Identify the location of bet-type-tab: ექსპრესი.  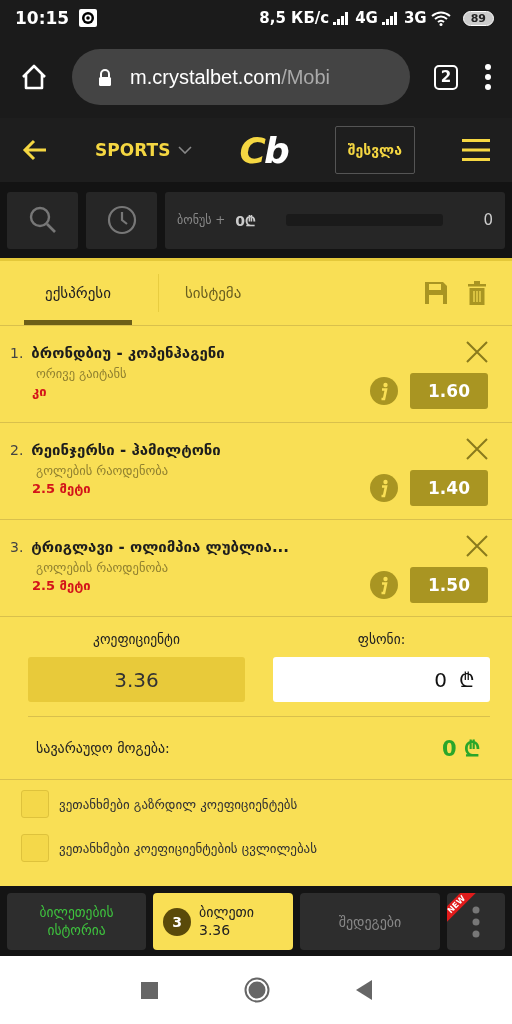
(78, 293).